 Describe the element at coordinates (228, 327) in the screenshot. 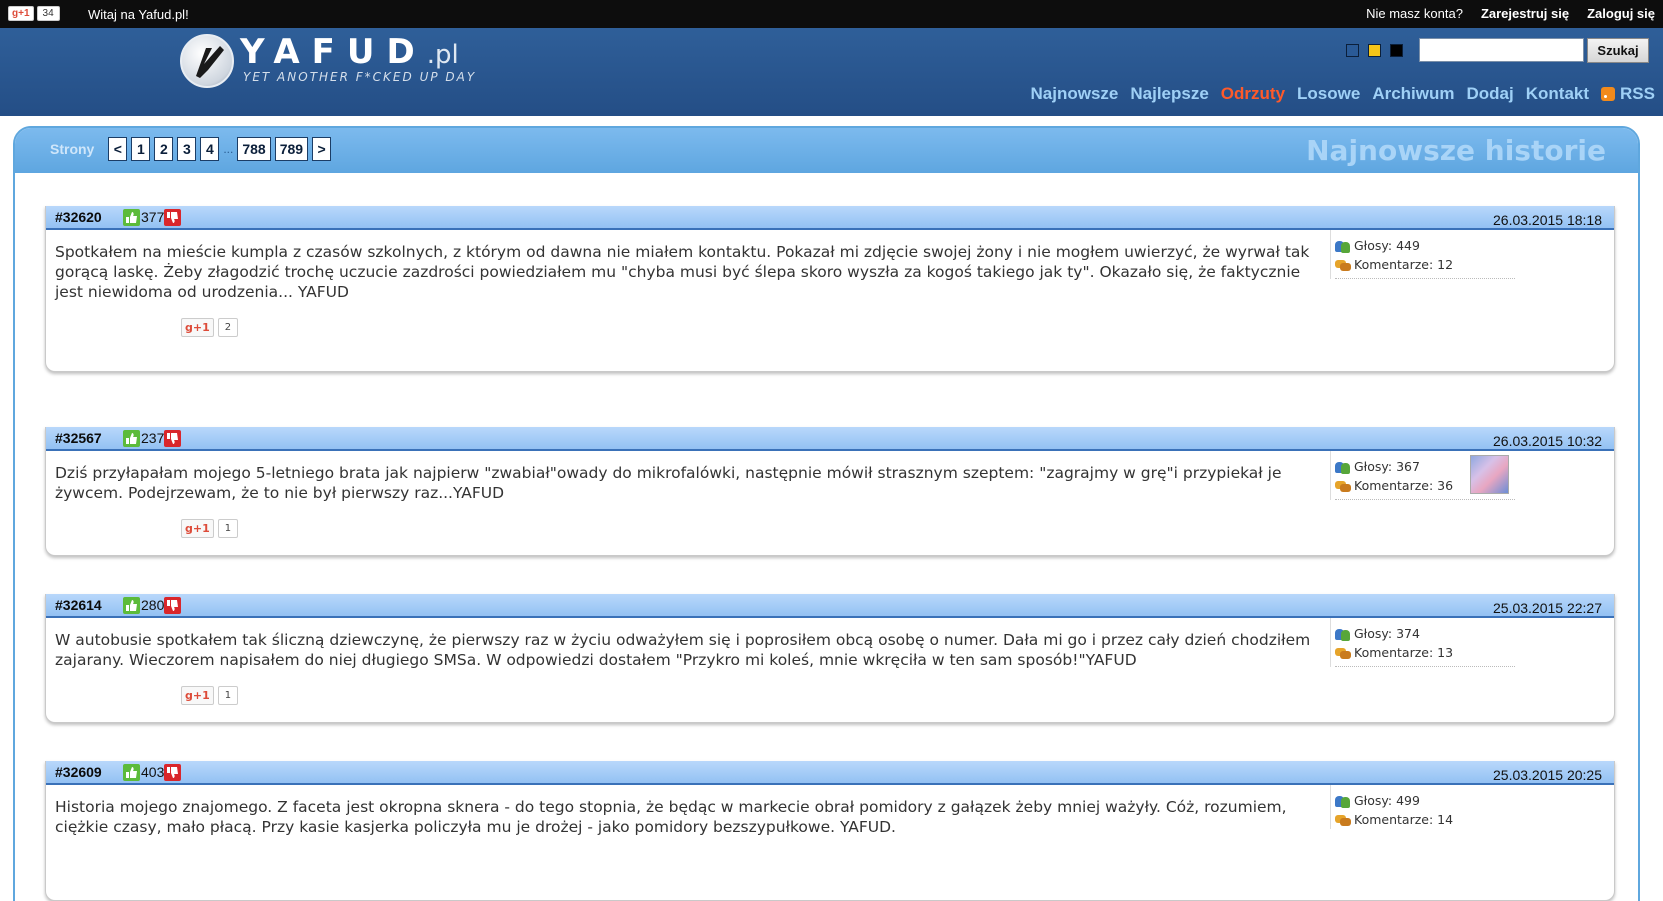

I see `gplus-count: 2` at that location.